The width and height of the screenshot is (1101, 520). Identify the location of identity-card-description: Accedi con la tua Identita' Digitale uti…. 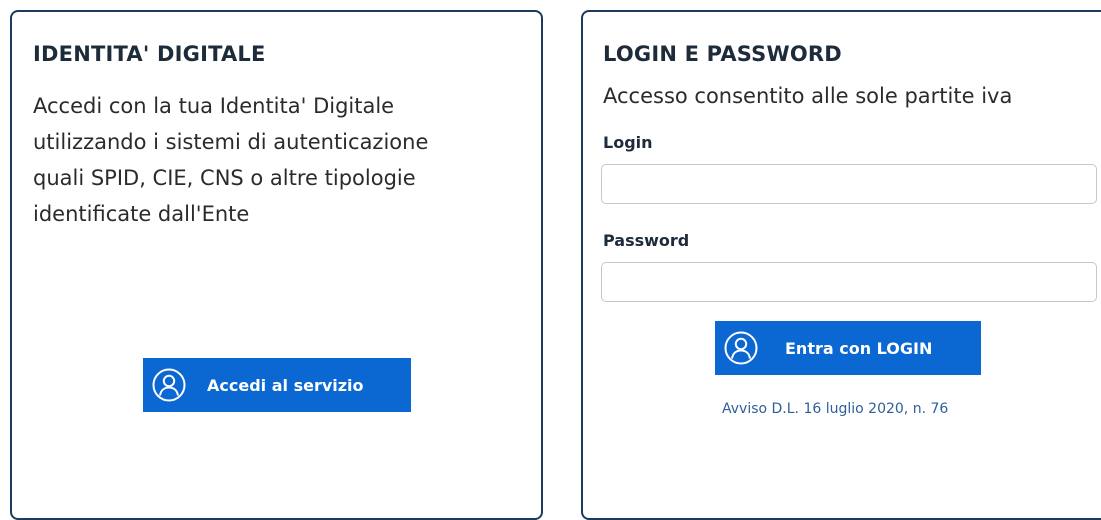
(231, 160).